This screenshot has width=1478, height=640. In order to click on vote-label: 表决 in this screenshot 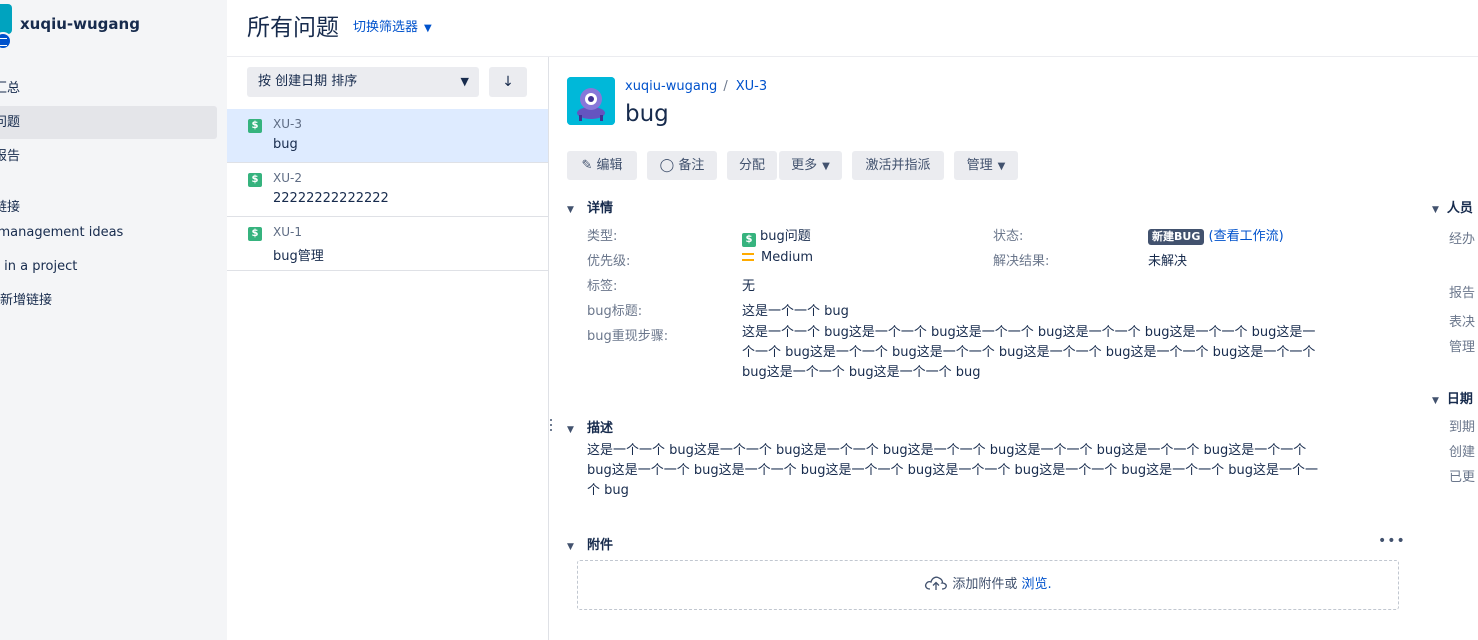, I will do `click(1462, 322)`.